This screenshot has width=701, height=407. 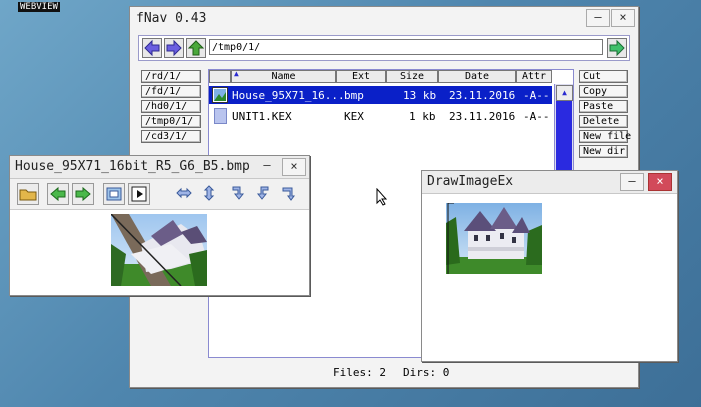 What do you see at coordinates (159, 250) in the screenshot?
I see `viewer-image` at bounding box center [159, 250].